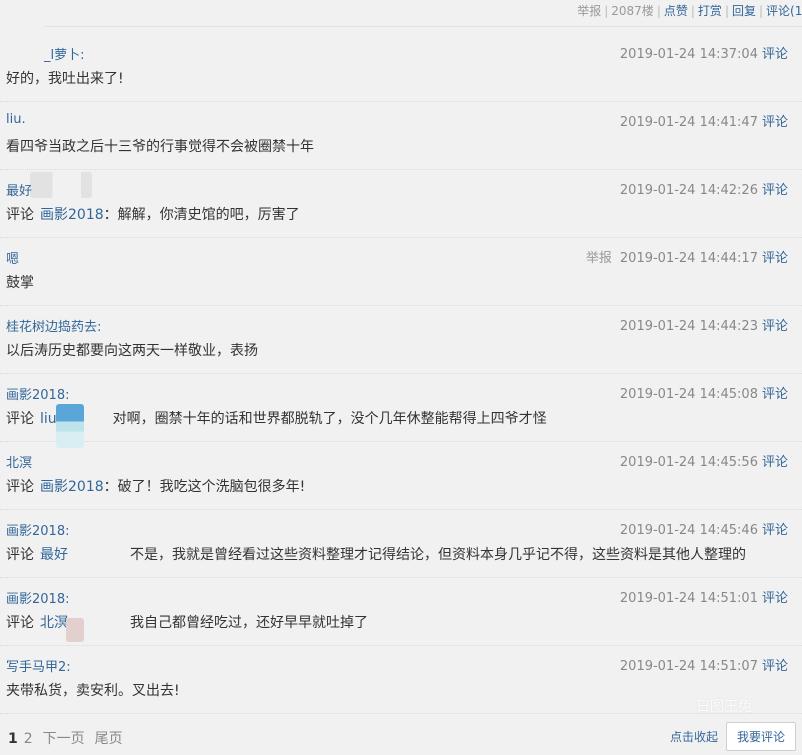 The width and height of the screenshot is (802, 755). Describe the element at coordinates (19, 189) in the screenshot. I see `comment-user: 最好` at that location.